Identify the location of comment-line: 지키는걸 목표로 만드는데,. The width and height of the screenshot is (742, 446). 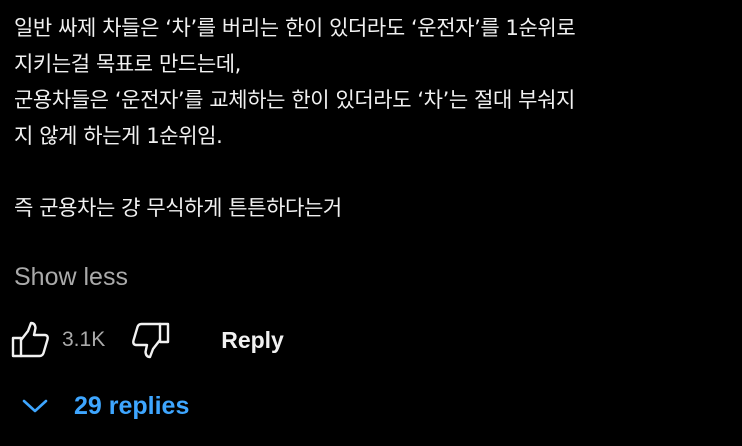
(127, 64).